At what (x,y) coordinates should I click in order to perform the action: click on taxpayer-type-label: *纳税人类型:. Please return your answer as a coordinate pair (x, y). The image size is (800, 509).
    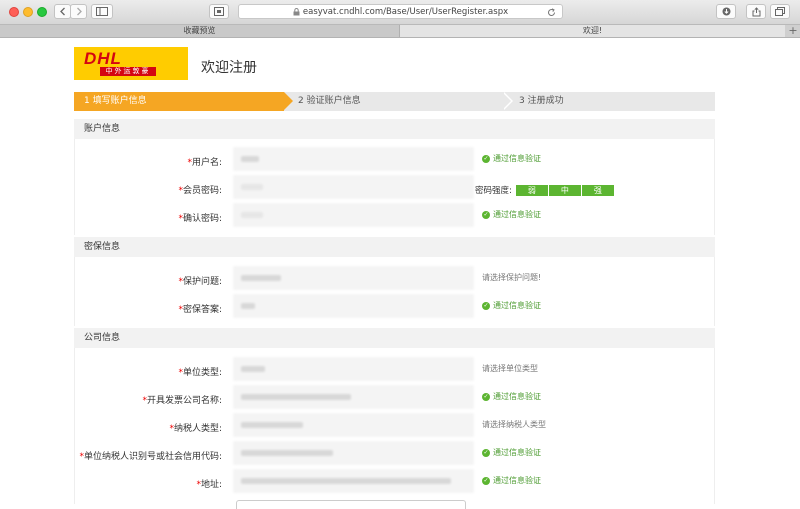
    Looking at the image, I should click on (195, 427).